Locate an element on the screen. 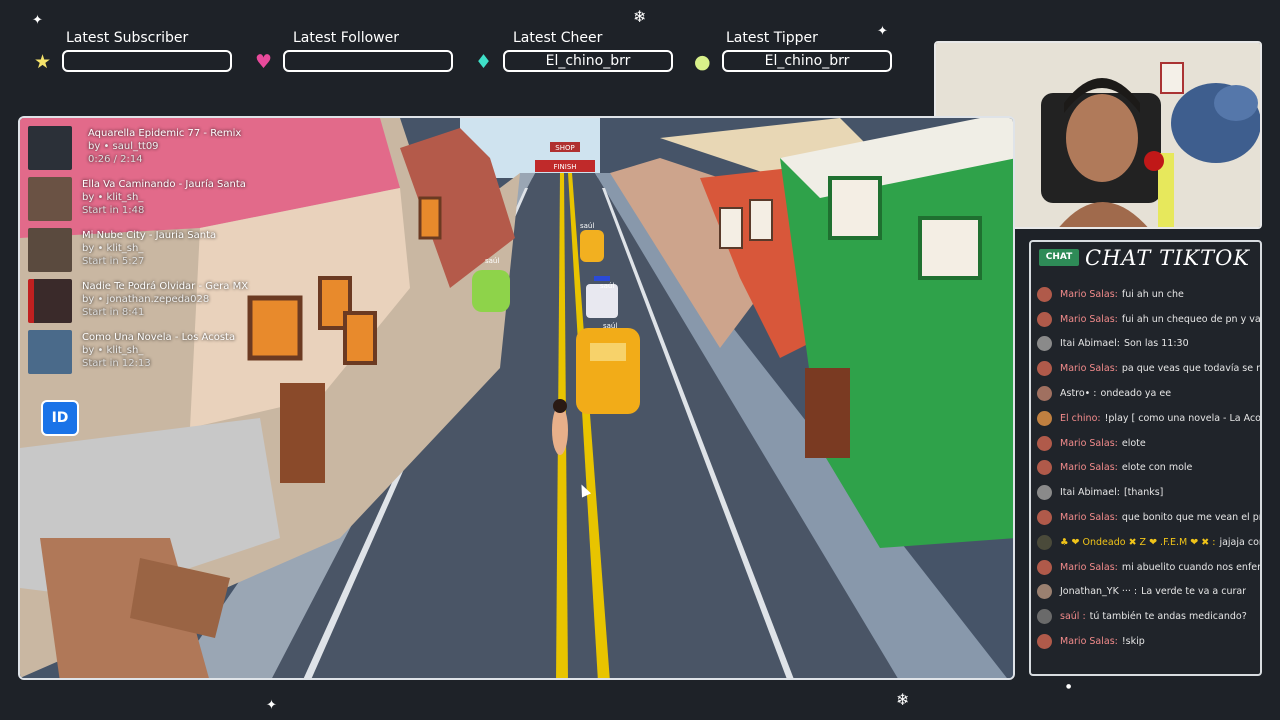 This screenshot has height=720, width=1280. track-title: Ella Va Caminando - Jauría Santa is located at coordinates (164, 184).